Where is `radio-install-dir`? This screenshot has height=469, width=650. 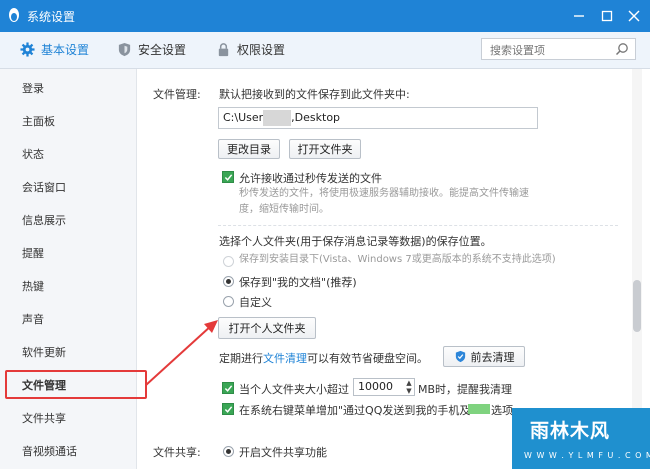 radio-install-dir is located at coordinates (228, 261).